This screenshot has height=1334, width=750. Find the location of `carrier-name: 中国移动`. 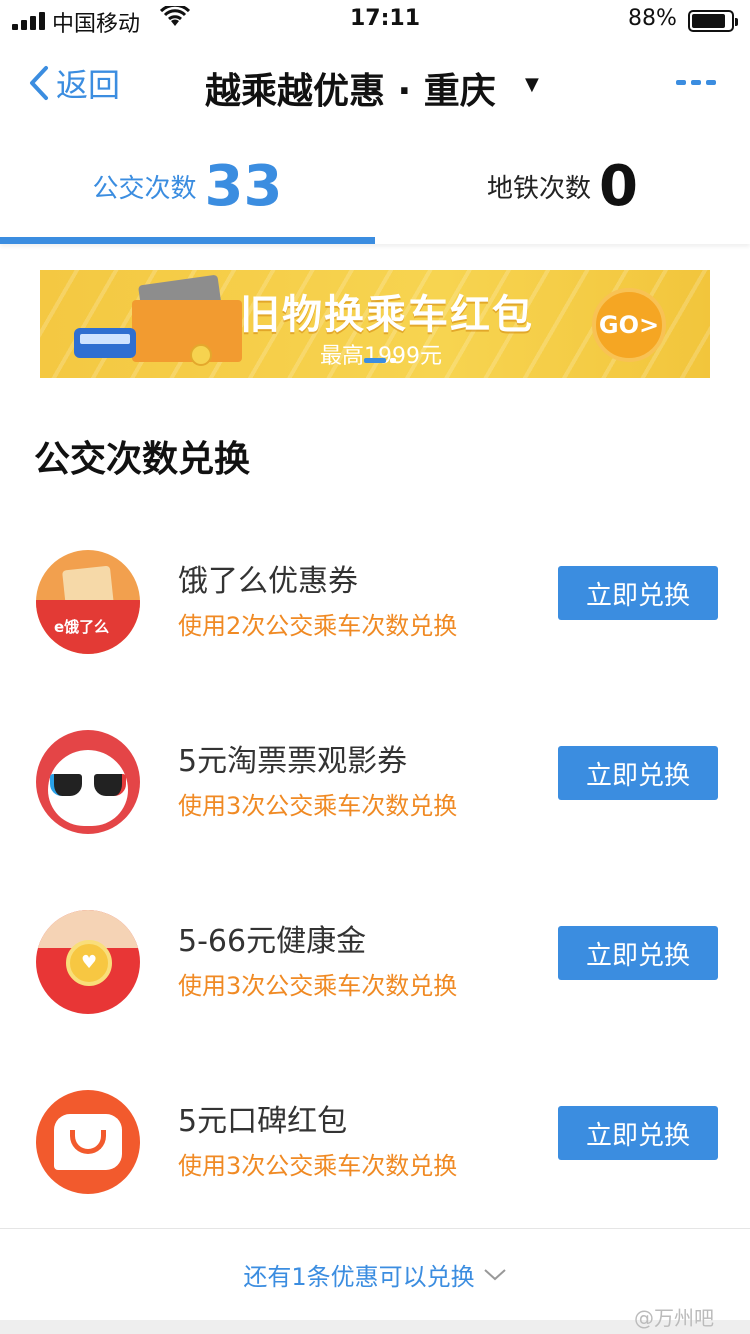

carrier-name: 中国移动 is located at coordinates (96, 24).